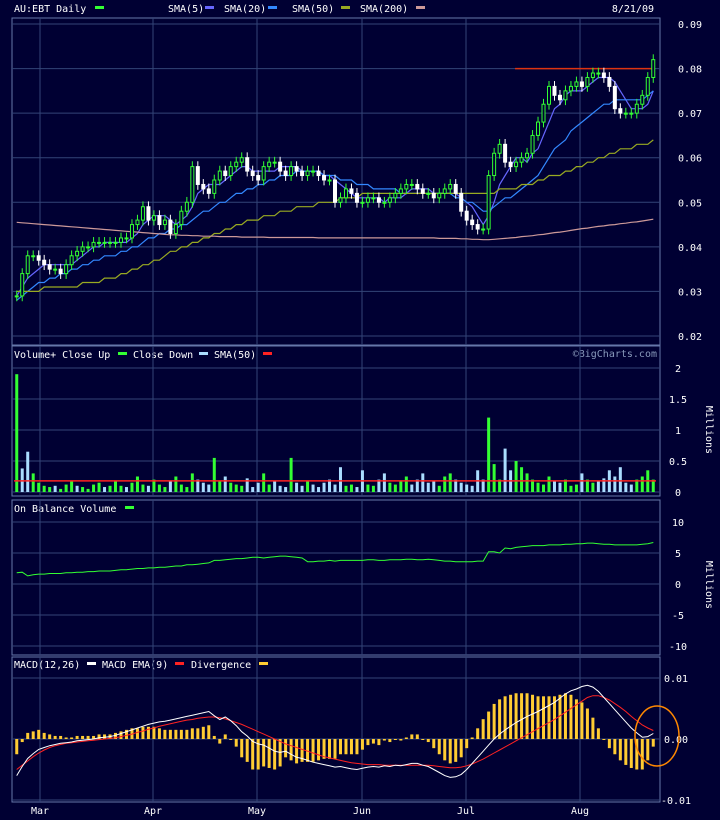  Describe the element at coordinates (690, 203) in the screenshot. I see `price-tick-label: 0.05` at that location.